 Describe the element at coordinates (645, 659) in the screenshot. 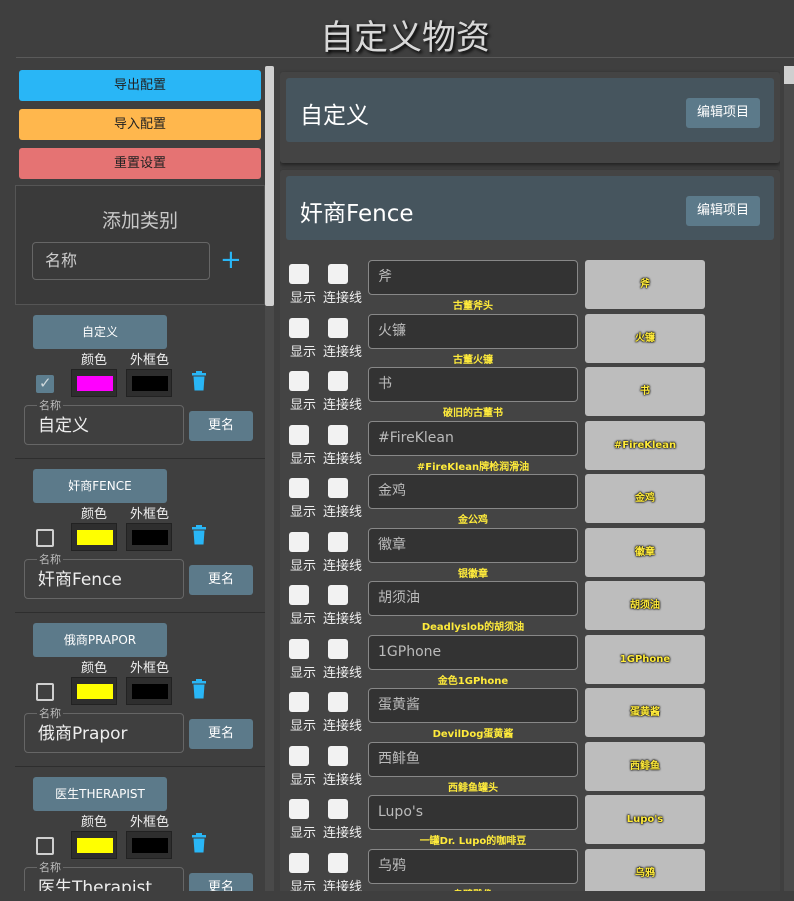

I see `item-preview-tile: 1GPhone` at that location.